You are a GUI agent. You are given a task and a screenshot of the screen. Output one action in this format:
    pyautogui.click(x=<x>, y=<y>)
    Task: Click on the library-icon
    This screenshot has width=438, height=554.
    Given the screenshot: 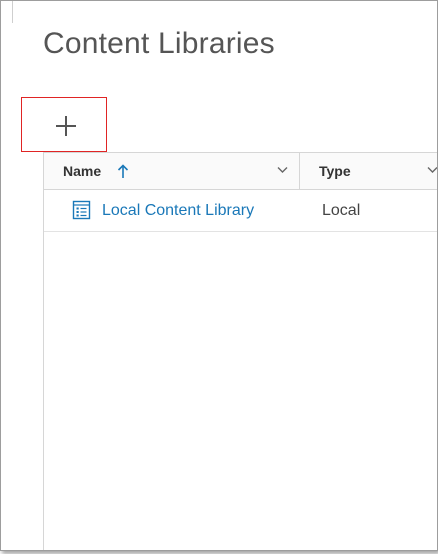 What is the action you would take?
    pyautogui.click(x=81, y=210)
    